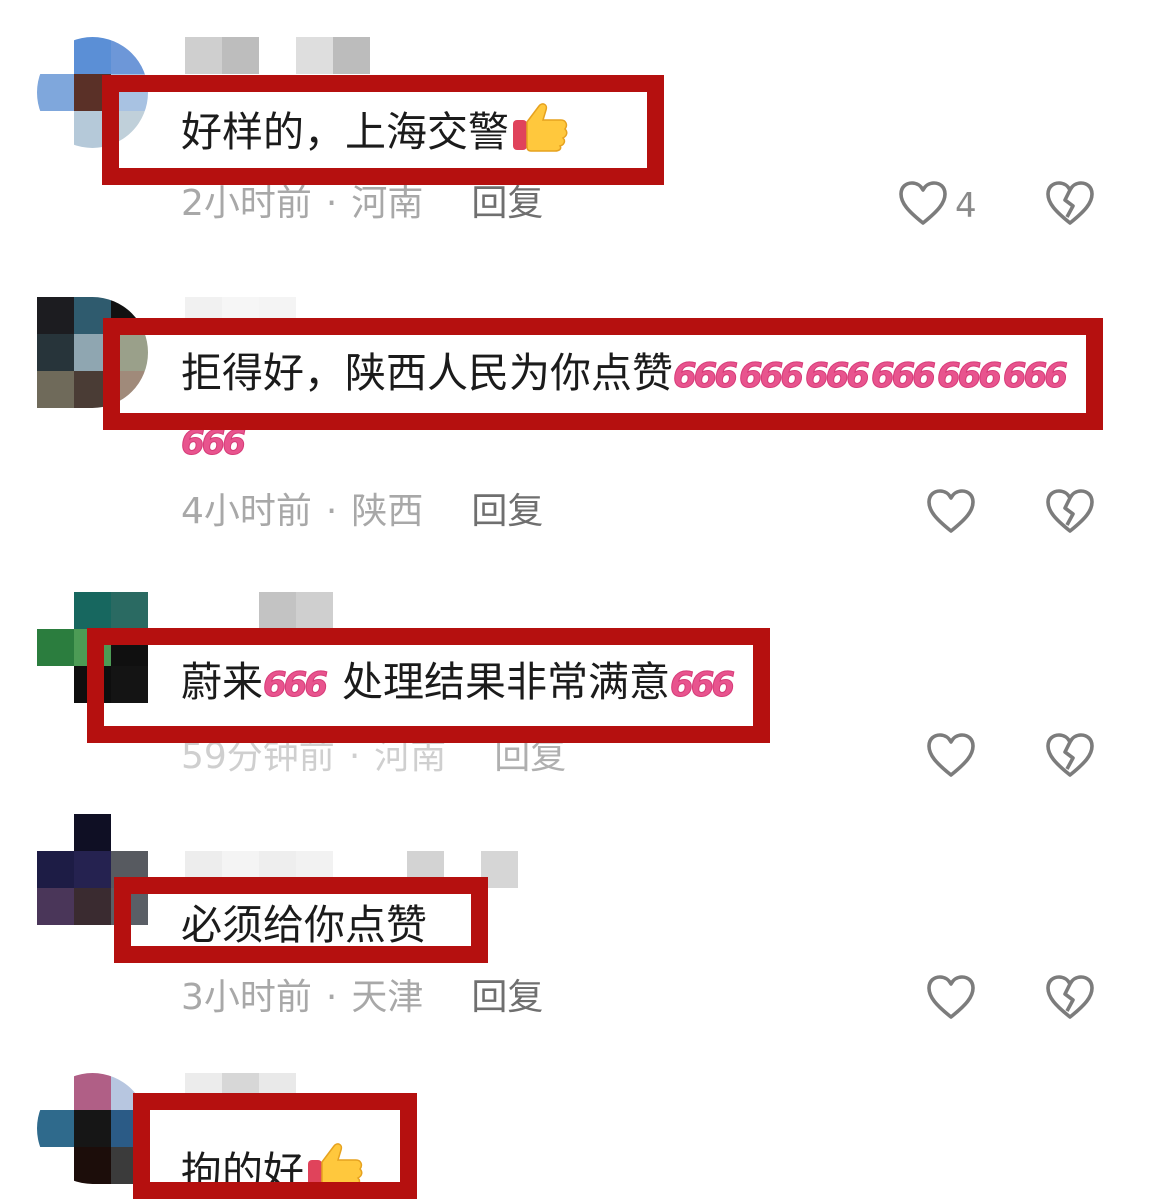 This screenshot has width=1152, height=1202. Describe the element at coordinates (304, 925) in the screenshot. I see `comment-text: 必须给你点赞` at that location.